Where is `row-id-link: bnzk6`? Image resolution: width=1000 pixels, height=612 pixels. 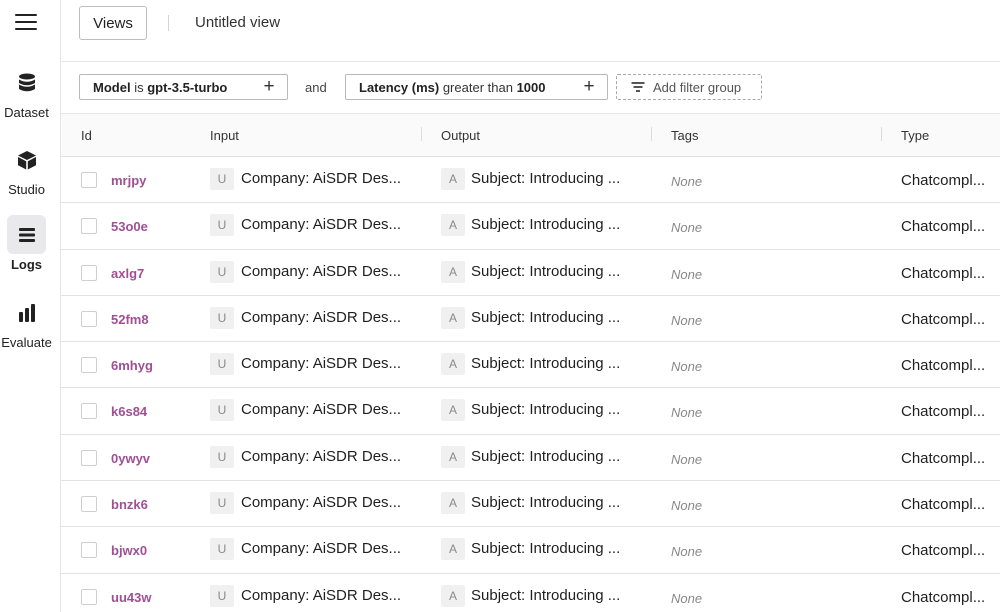 row-id-link: bnzk6 is located at coordinates (129, 504).